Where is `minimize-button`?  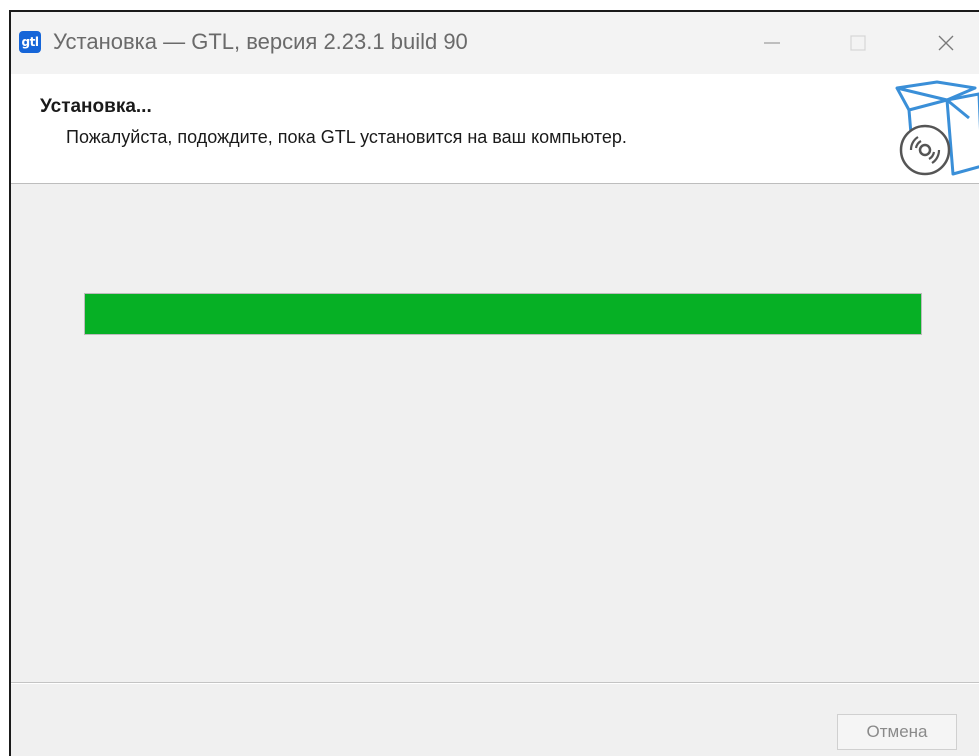 minimize-button is located at coordinates (772, 43).